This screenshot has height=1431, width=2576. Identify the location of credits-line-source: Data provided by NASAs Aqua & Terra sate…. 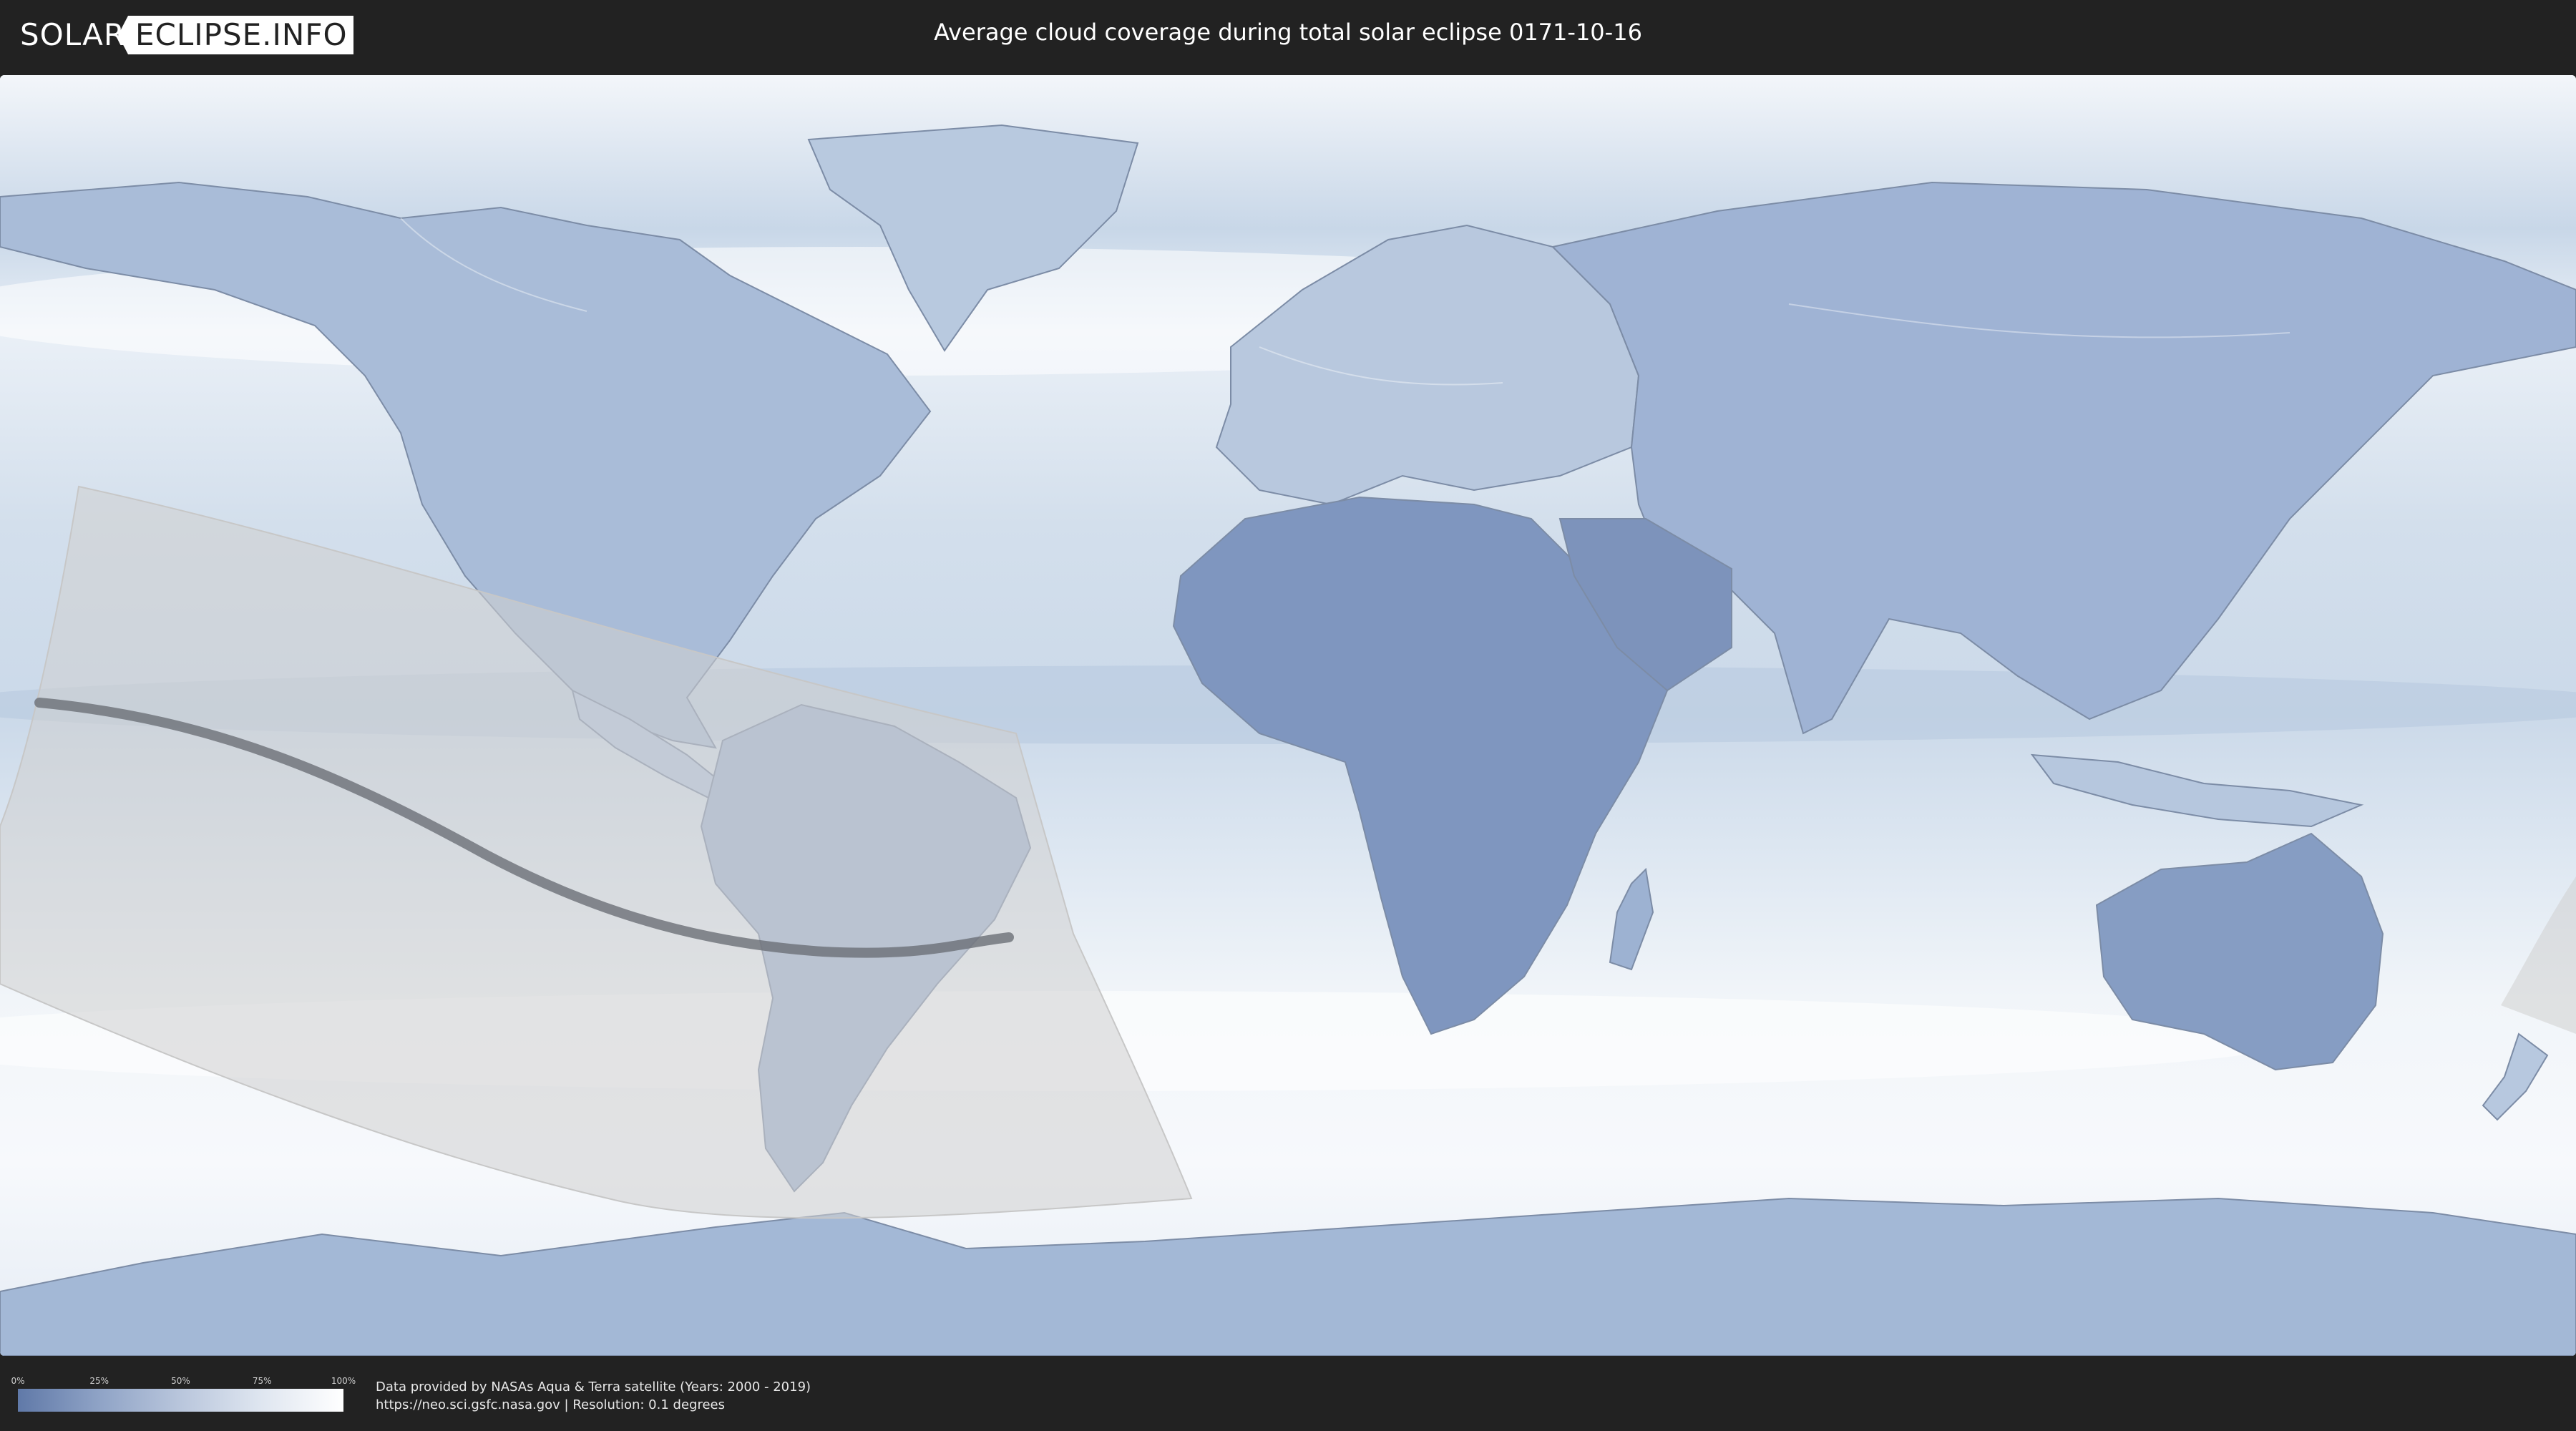
(593, 1387).